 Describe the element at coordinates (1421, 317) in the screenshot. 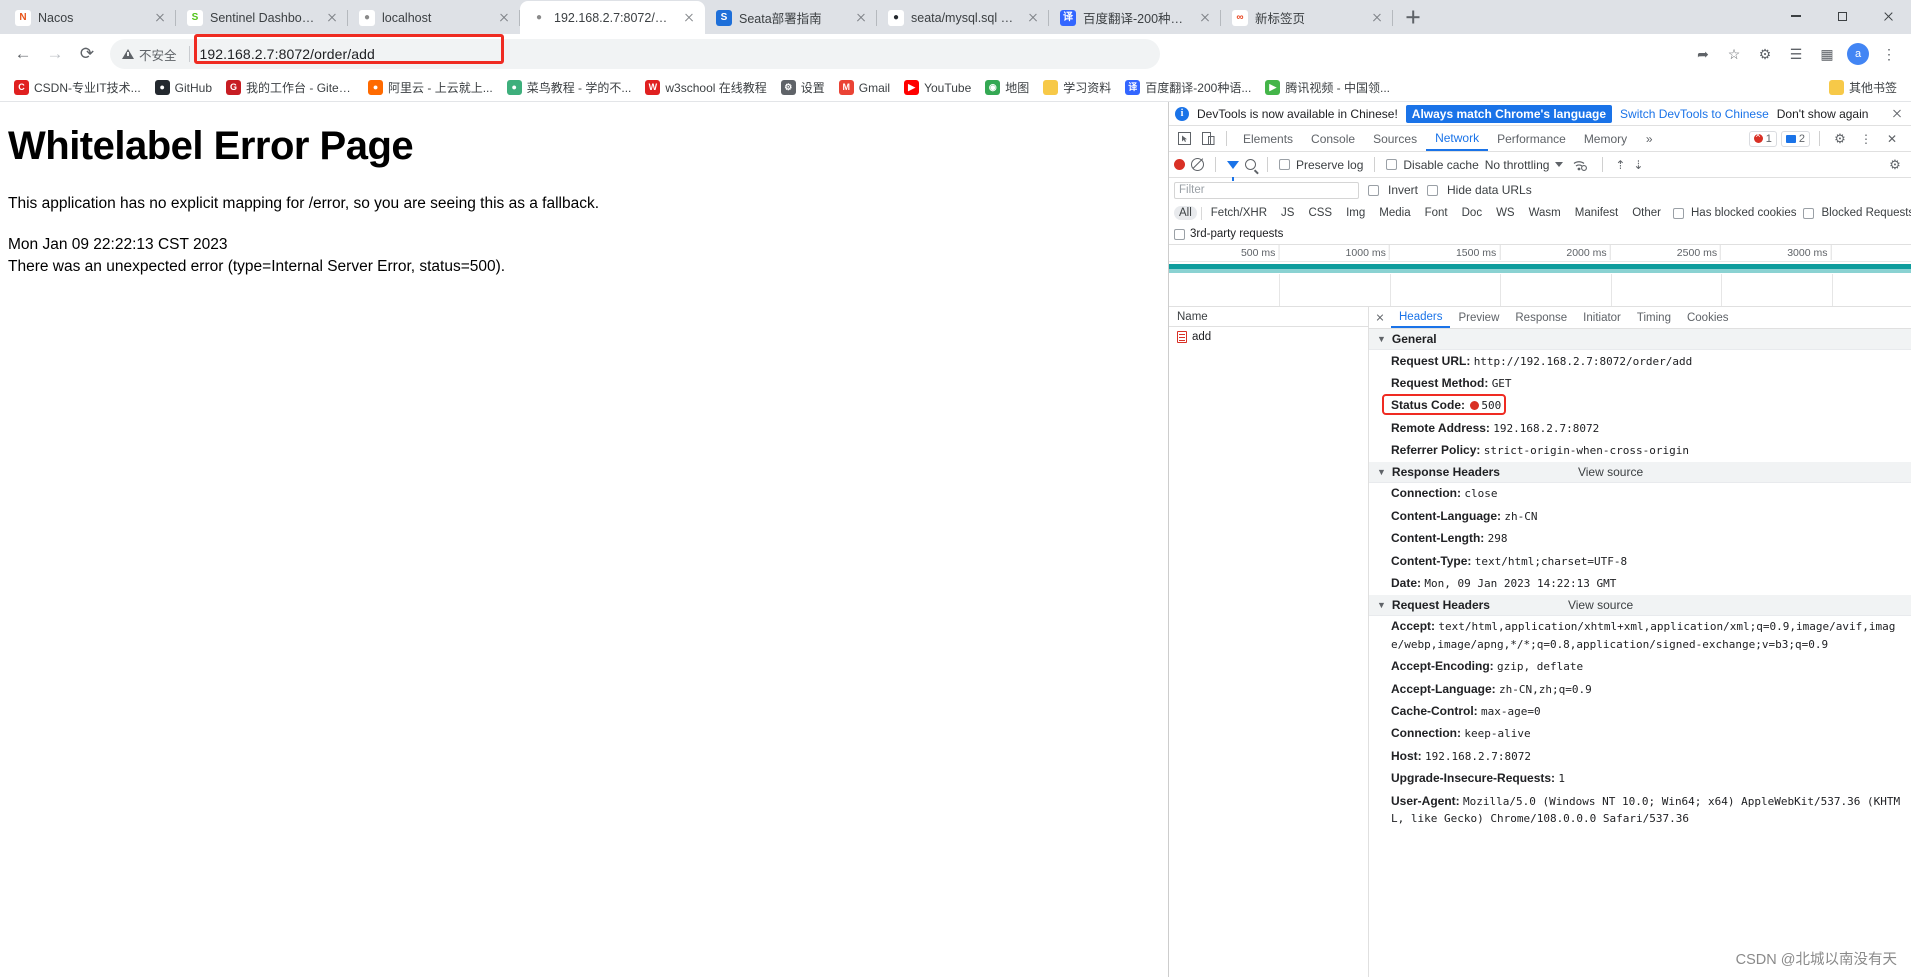

I see `detail-tab-headers: Headers` at that location.